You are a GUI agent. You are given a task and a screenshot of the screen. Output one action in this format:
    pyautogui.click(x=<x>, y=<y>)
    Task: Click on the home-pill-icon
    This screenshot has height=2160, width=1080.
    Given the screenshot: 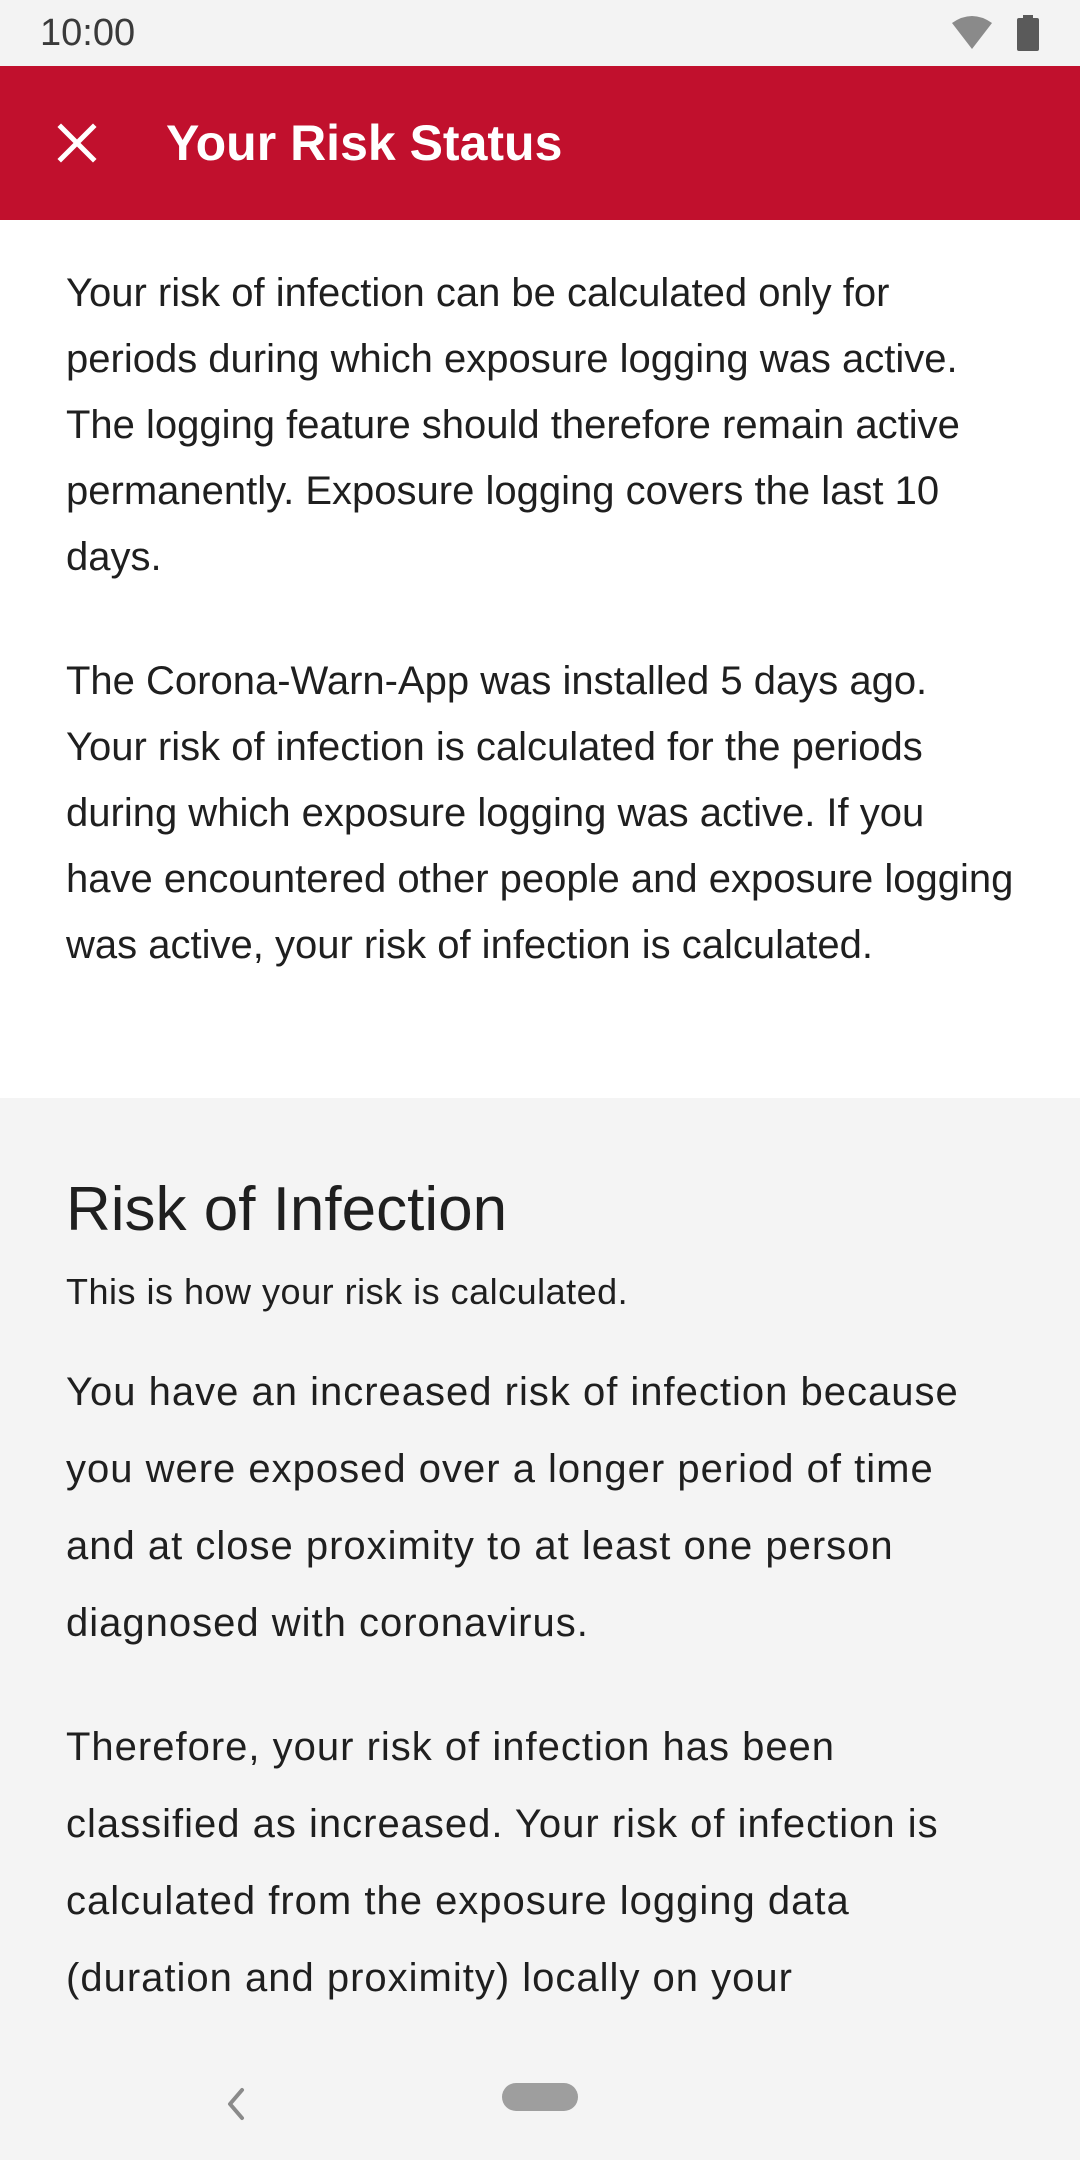 What is the action you would take?
    pyautogui.click(x=540, y=2097)
    